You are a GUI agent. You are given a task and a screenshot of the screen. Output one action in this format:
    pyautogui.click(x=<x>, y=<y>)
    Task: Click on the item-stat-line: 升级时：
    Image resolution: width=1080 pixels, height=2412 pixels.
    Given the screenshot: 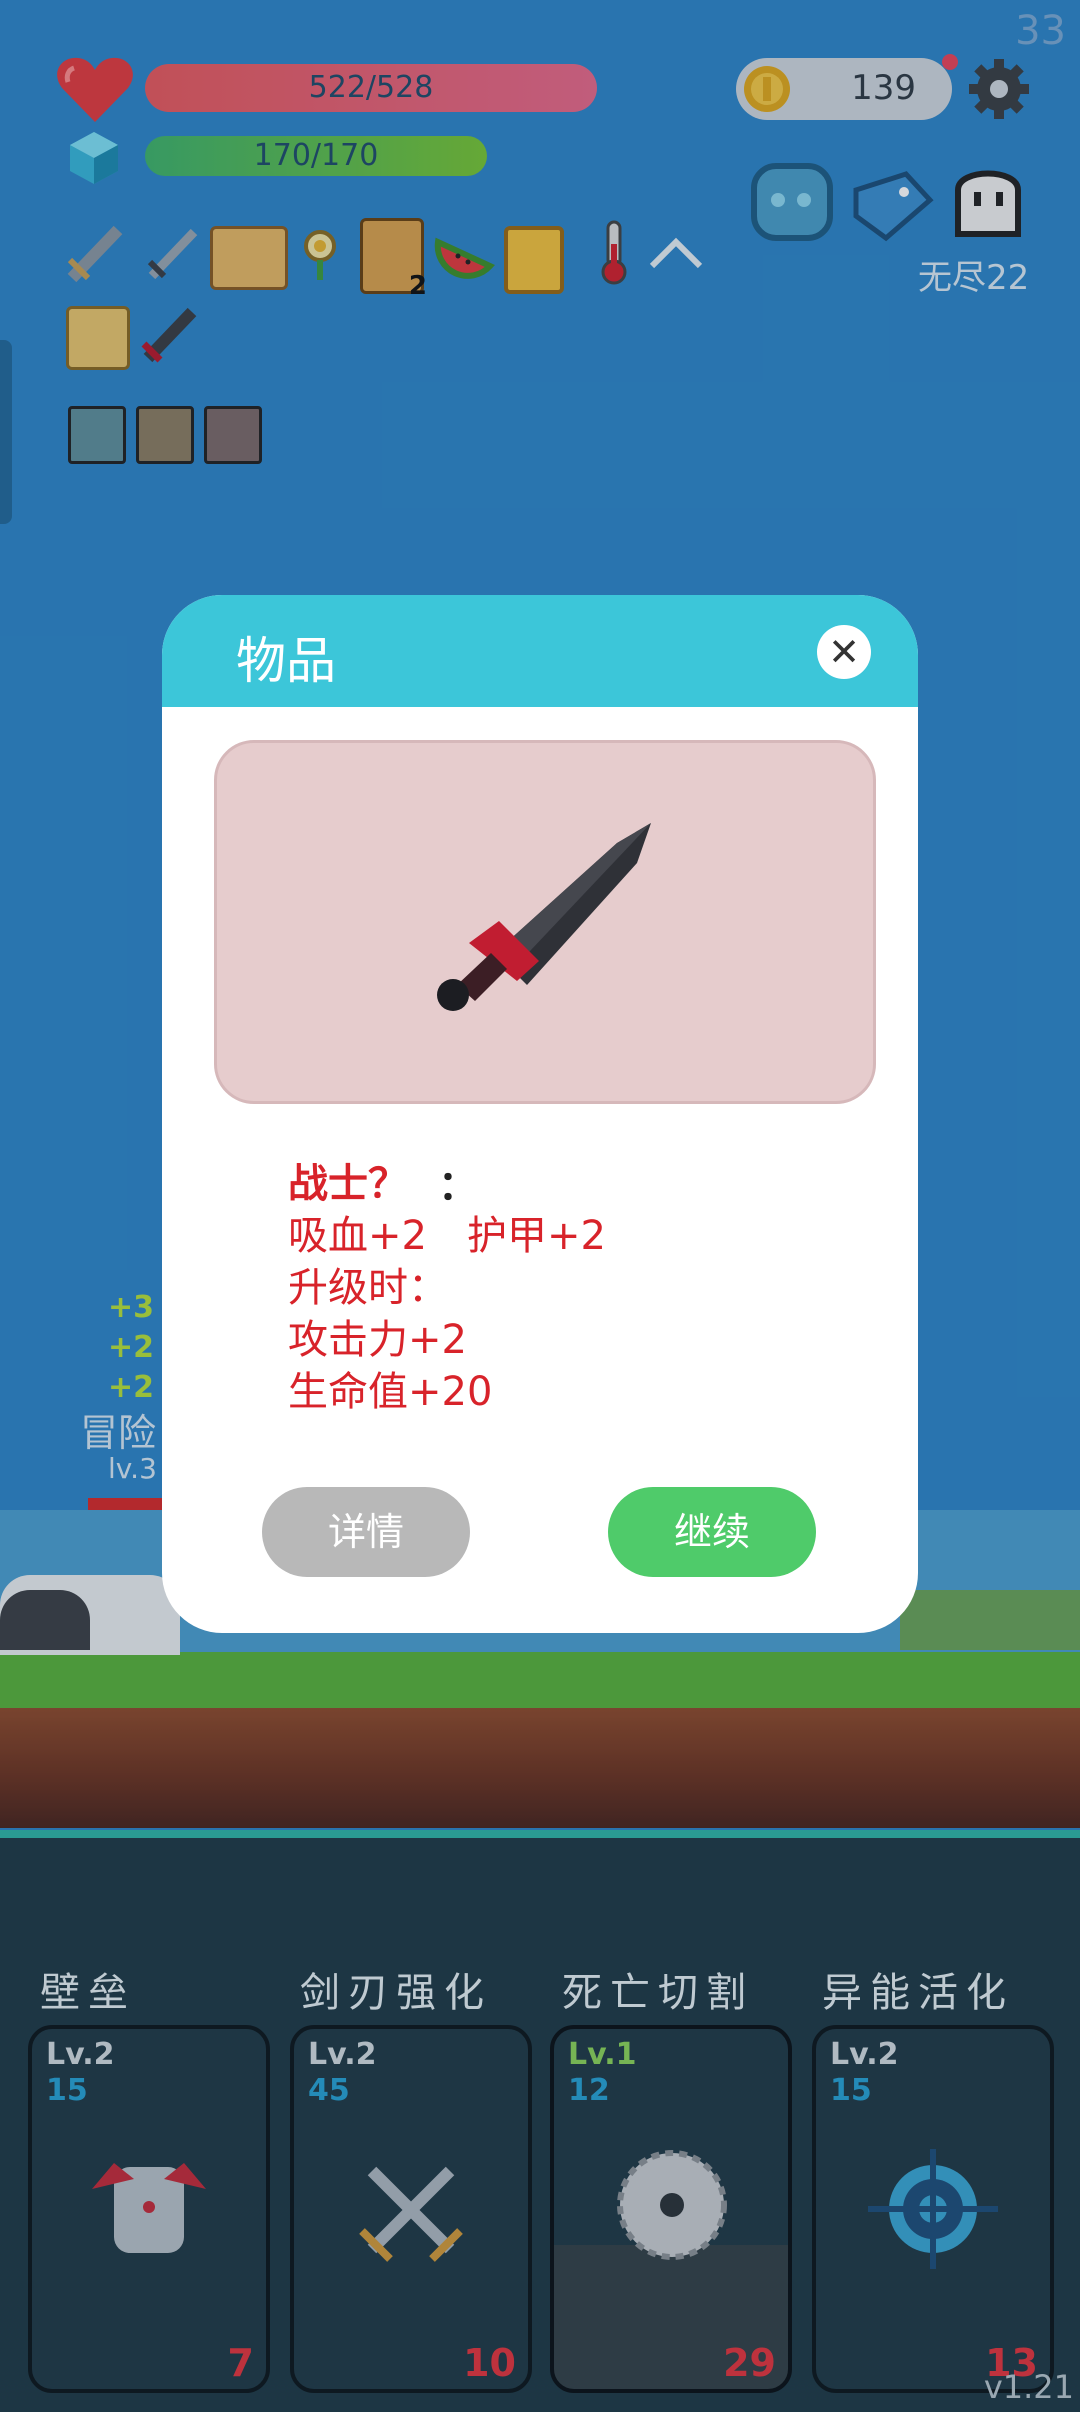 What is the action you would take?
    pyautogui.click(x=368, y=1288)
    